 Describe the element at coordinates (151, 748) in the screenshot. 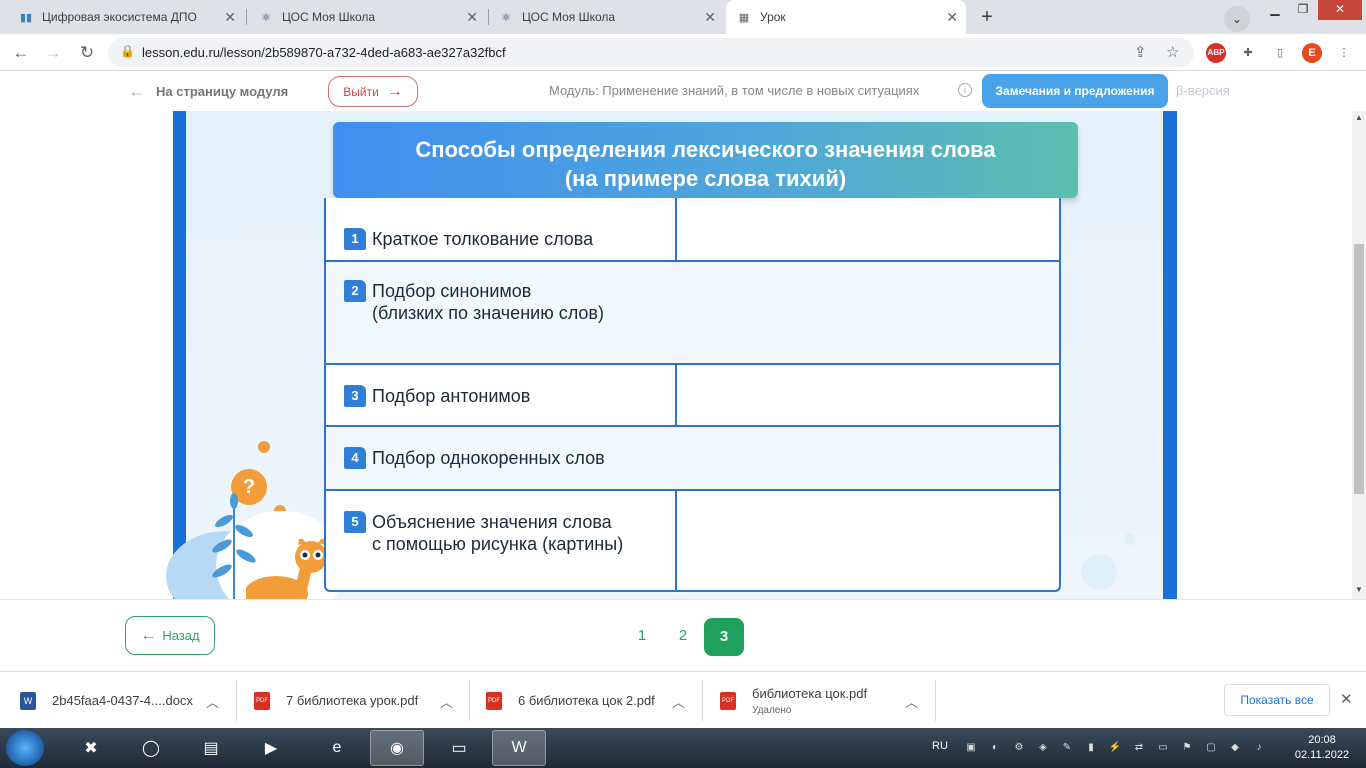

I see `refresh-app-icon: ◯` at that location.